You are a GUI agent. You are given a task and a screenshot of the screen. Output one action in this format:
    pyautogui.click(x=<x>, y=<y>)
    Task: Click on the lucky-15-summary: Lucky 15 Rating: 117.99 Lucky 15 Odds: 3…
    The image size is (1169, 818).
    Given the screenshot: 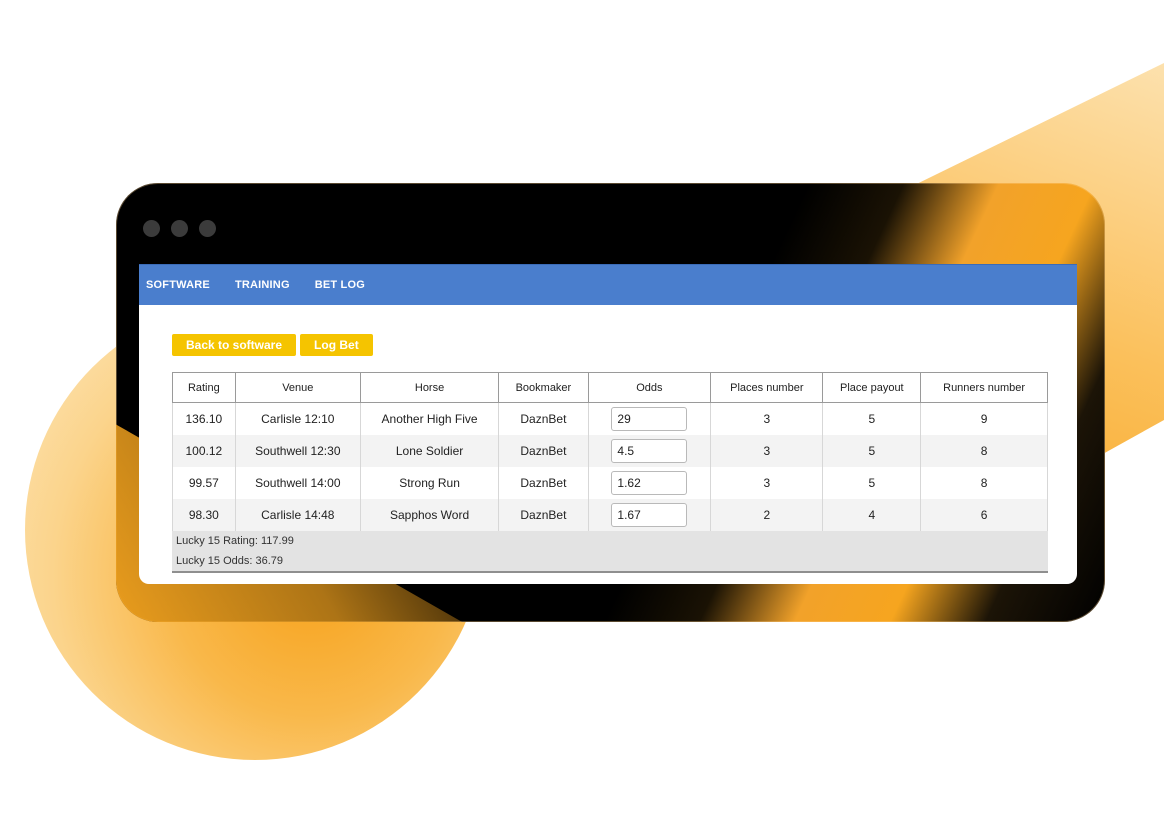 What is the action you would take?
    pyautogui.click(x=610, y=552)
    